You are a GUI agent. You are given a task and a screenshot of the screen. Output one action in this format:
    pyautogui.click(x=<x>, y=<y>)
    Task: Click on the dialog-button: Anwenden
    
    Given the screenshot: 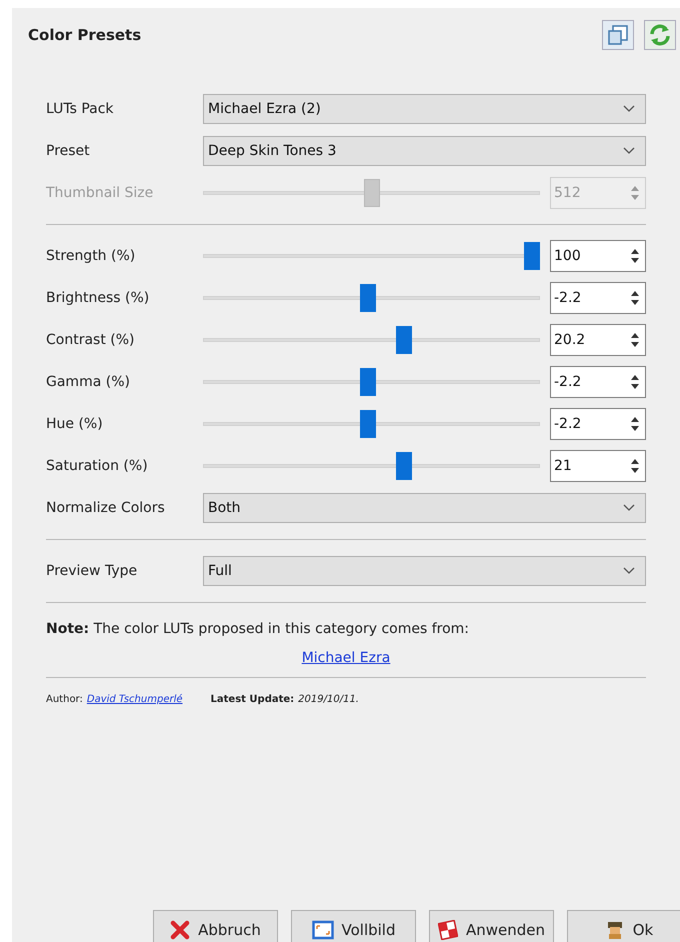 What is the action you would take?
    pyautogui.click(x=491, y=926)
    